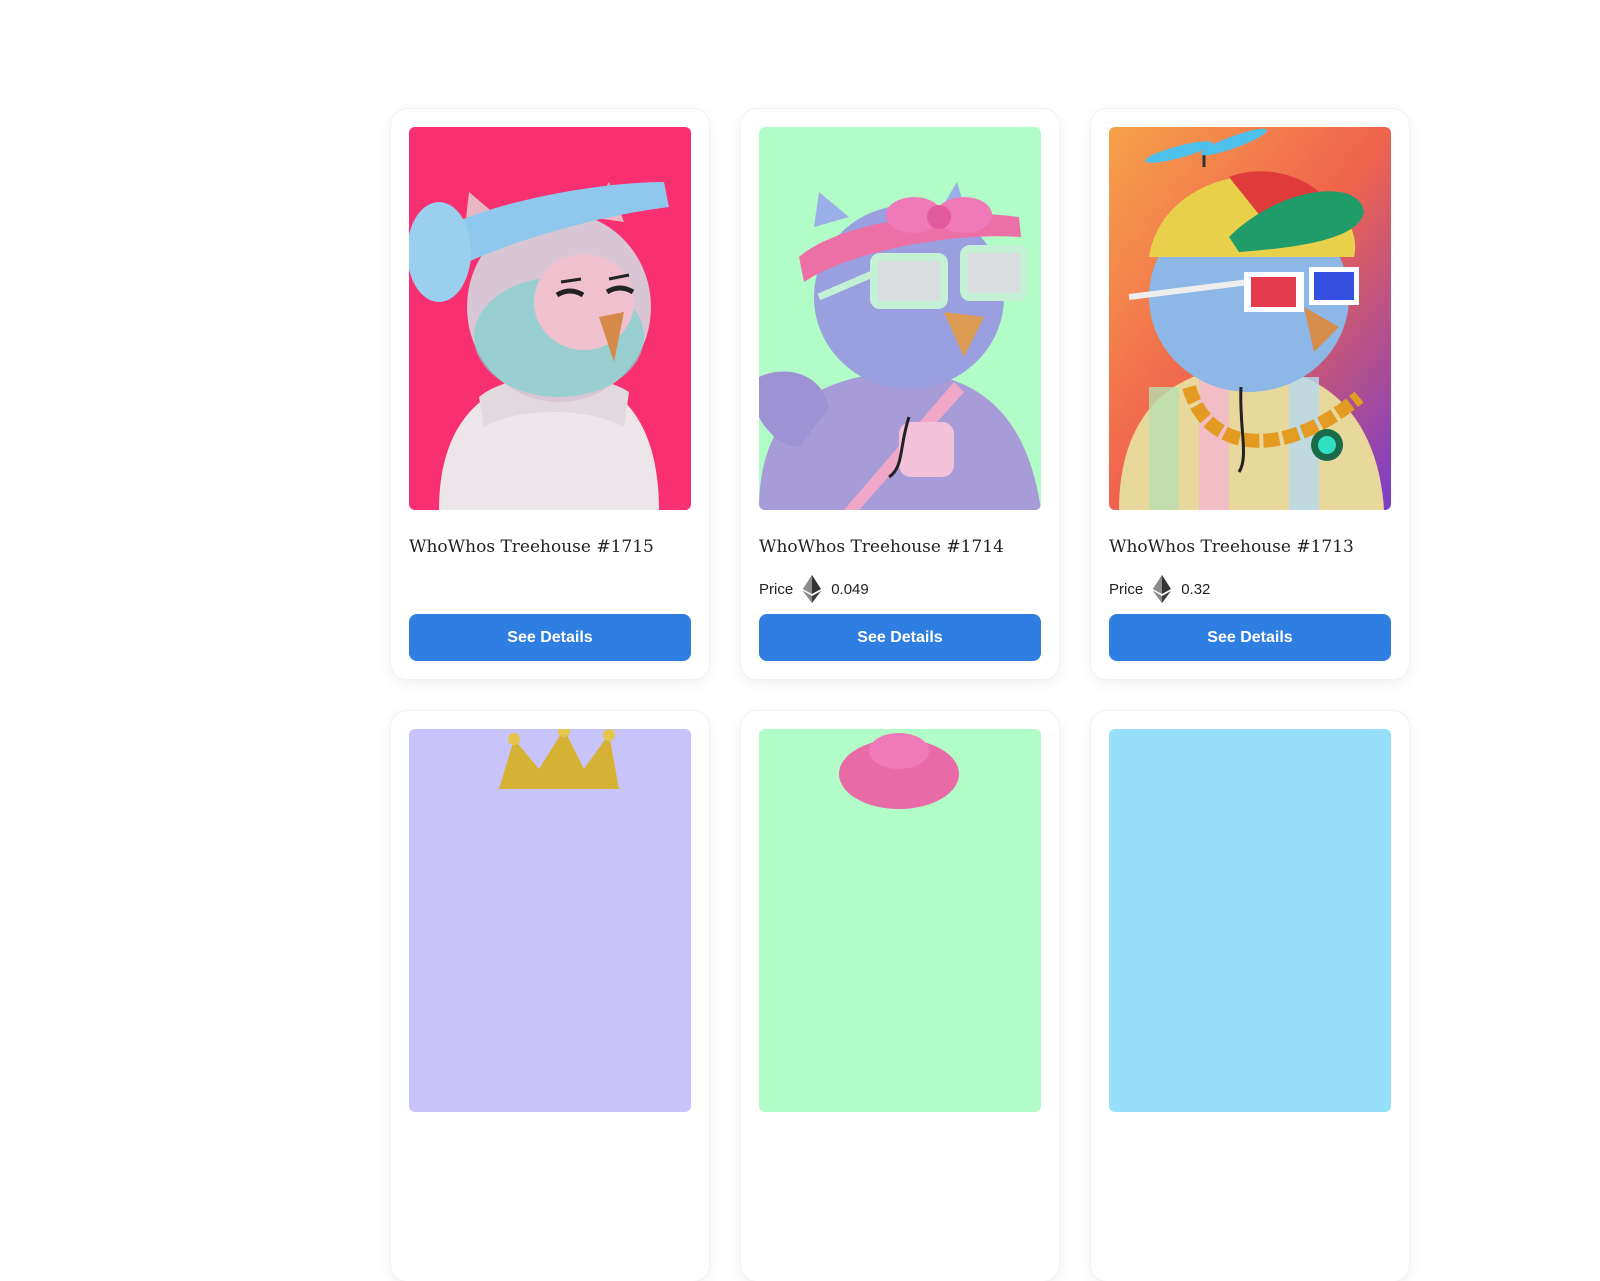 The width and height of the screenshot is (1600, 1281). What do you see at coordinates (1231, 547) in the screenshot?
I see `nft-title: WhoWhos Treehouse #1713` at bounding box center [1231, 547].